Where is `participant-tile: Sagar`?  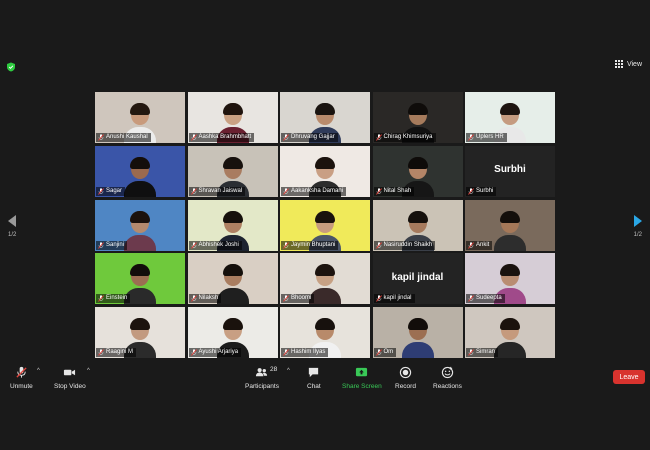 participant-tile: Sagar is located at coordinates (140, 171).